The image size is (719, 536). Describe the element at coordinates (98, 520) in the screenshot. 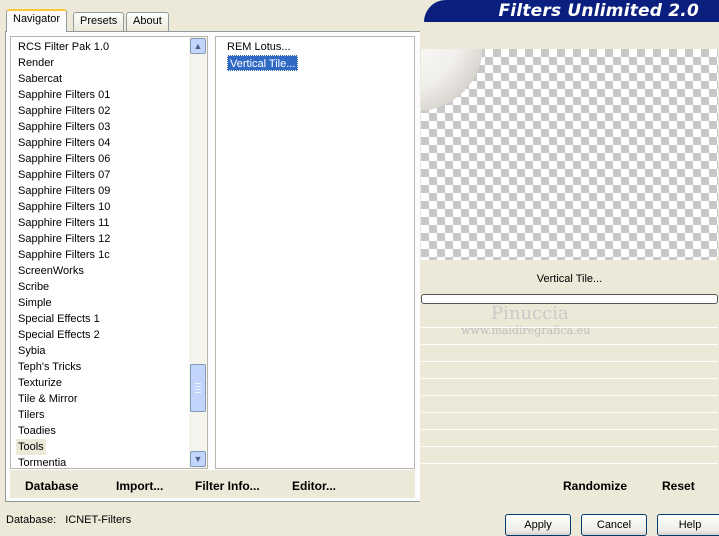

I see `status-database-value: ICNET-Filters` at that location.